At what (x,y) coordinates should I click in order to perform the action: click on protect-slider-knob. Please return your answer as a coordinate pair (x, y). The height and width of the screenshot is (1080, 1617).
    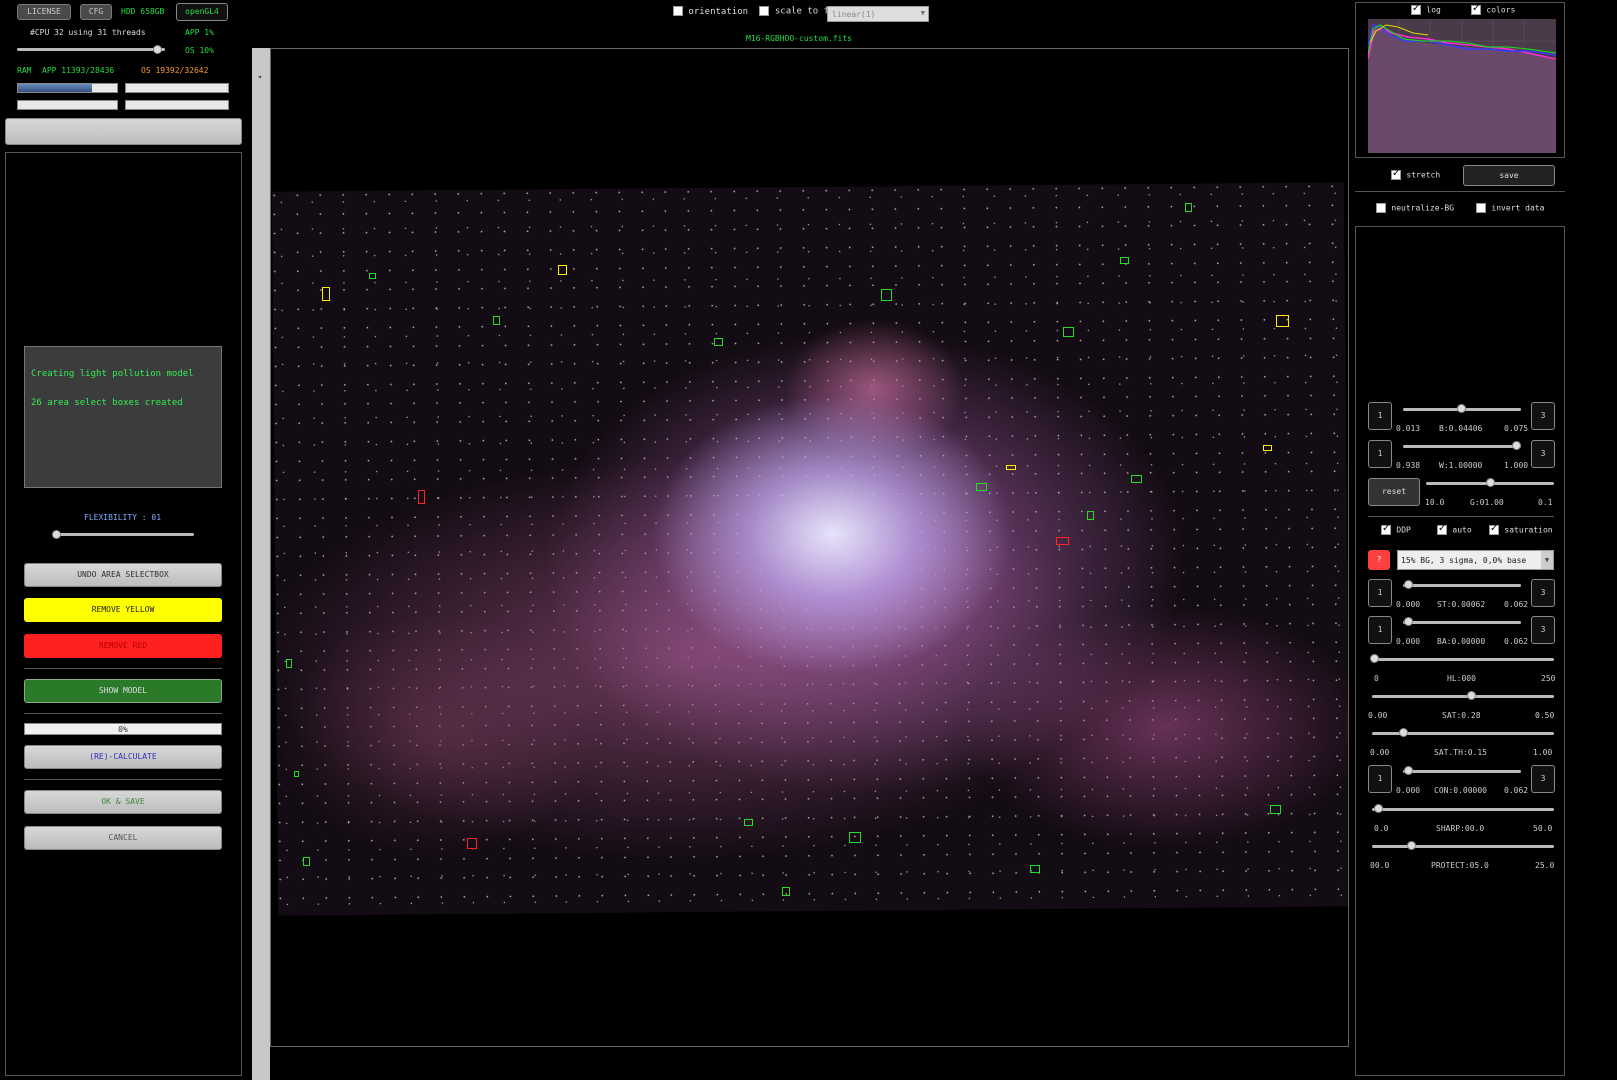
    Looking at the image, I should click on (1411, 845).